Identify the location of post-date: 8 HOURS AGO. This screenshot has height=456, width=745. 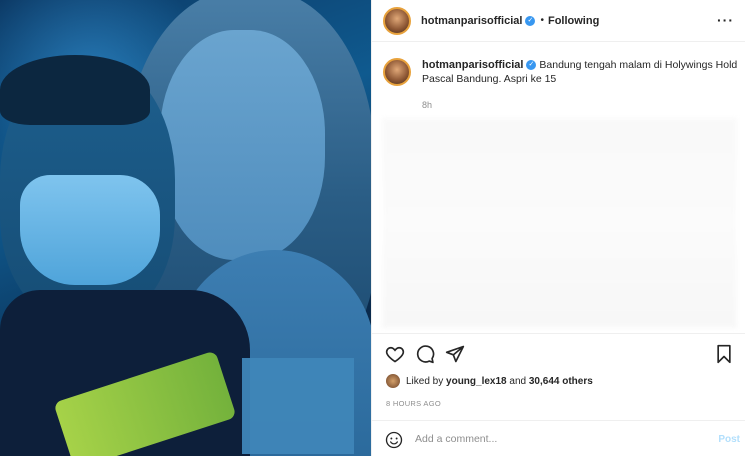
(413, 403).